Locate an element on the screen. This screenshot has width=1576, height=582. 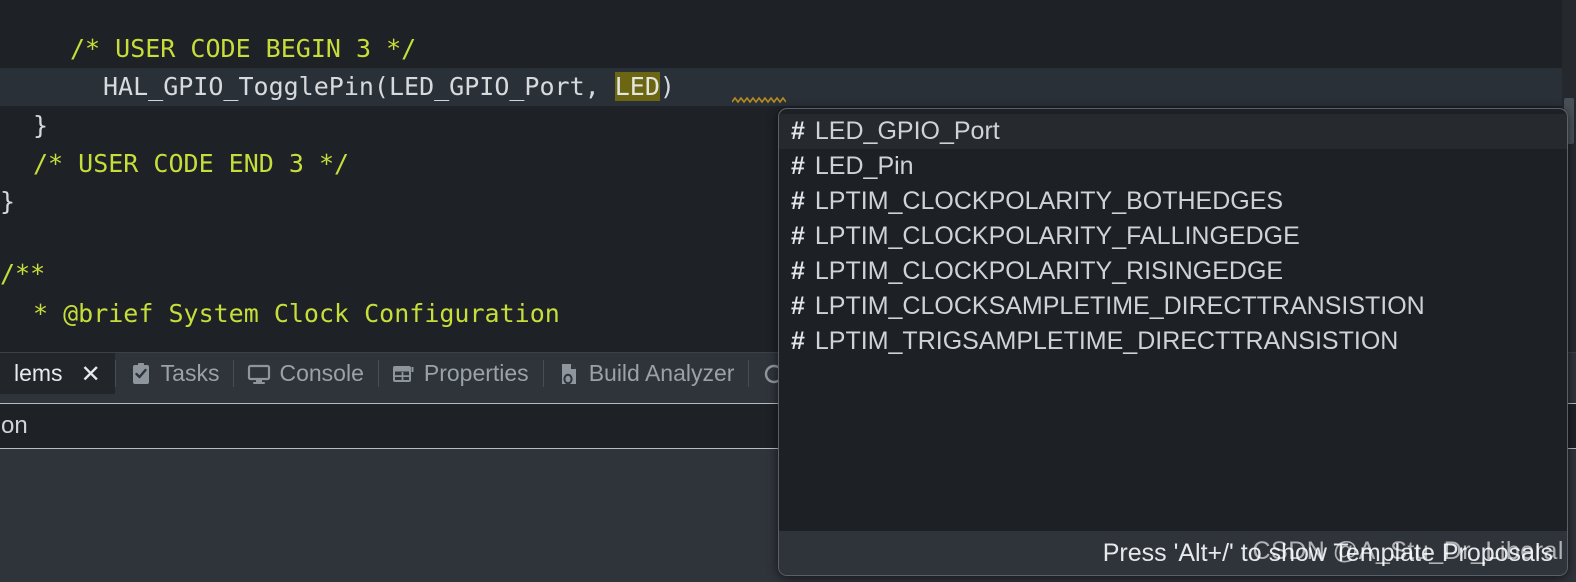
template-proposals-hint: Press 'Alt+/' to show Template Proposals is located at coordinates (1327, 552).